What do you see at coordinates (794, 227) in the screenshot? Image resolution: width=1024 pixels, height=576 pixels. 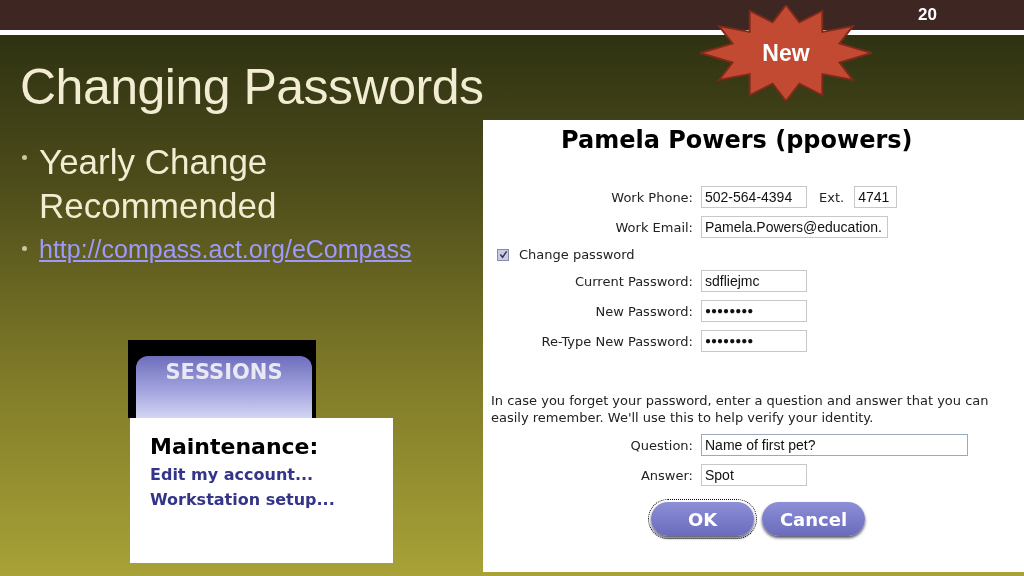 I see `input-field: Pamela.Powers@education.` at bounding box center [794, 227].